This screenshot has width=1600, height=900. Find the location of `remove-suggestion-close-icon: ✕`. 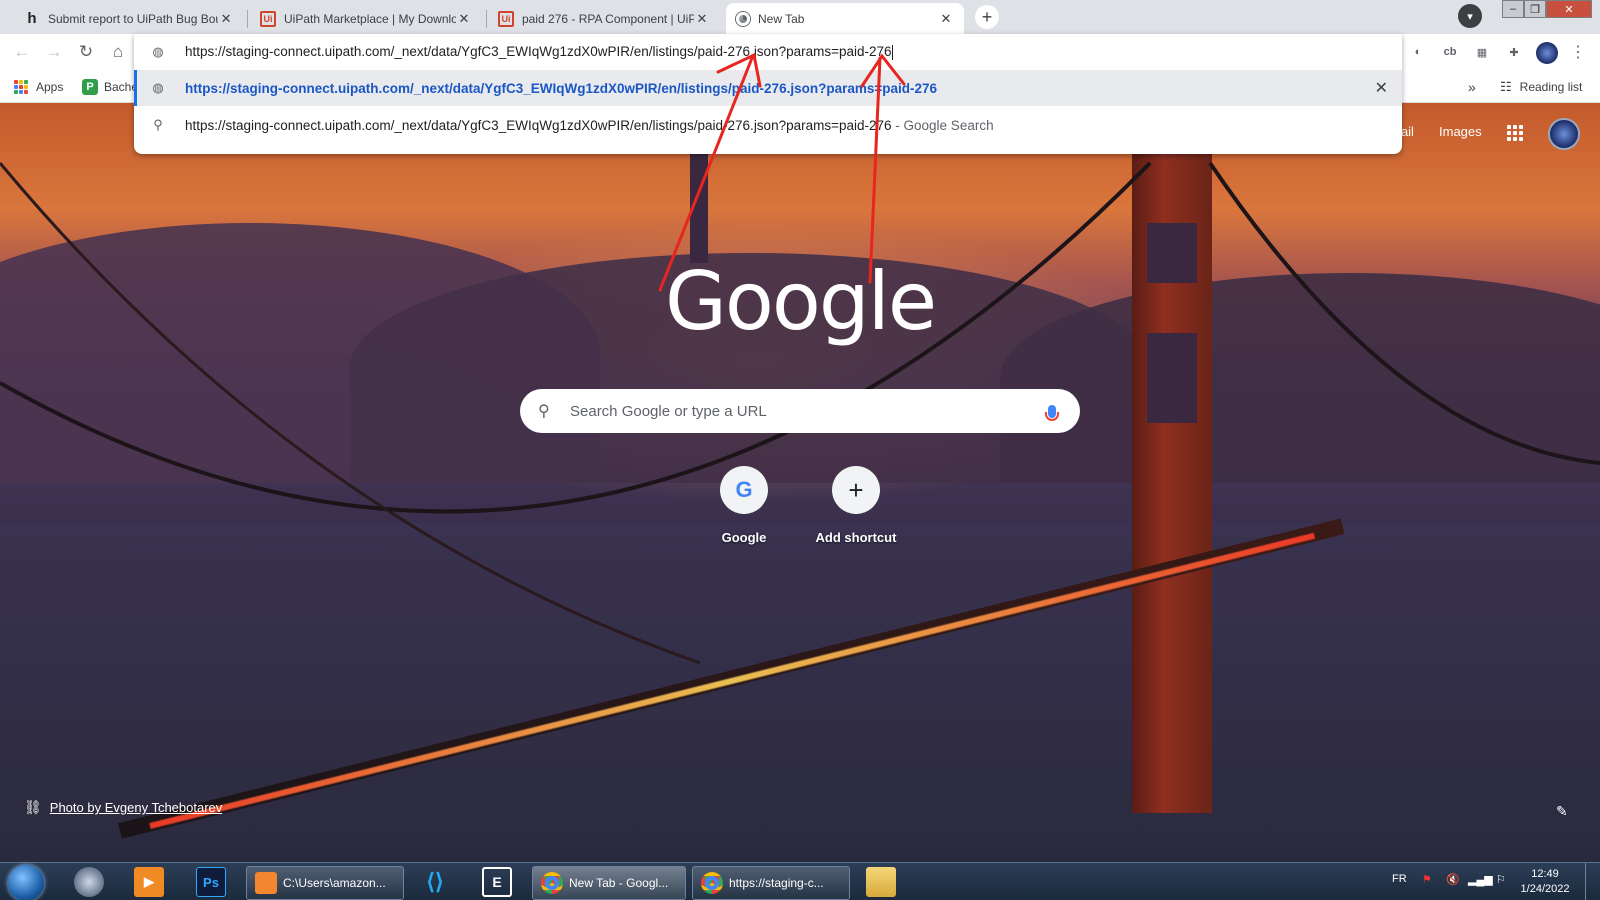

remove-suggestion-close-icon: ✕ is located at coordinates (1381, 88).